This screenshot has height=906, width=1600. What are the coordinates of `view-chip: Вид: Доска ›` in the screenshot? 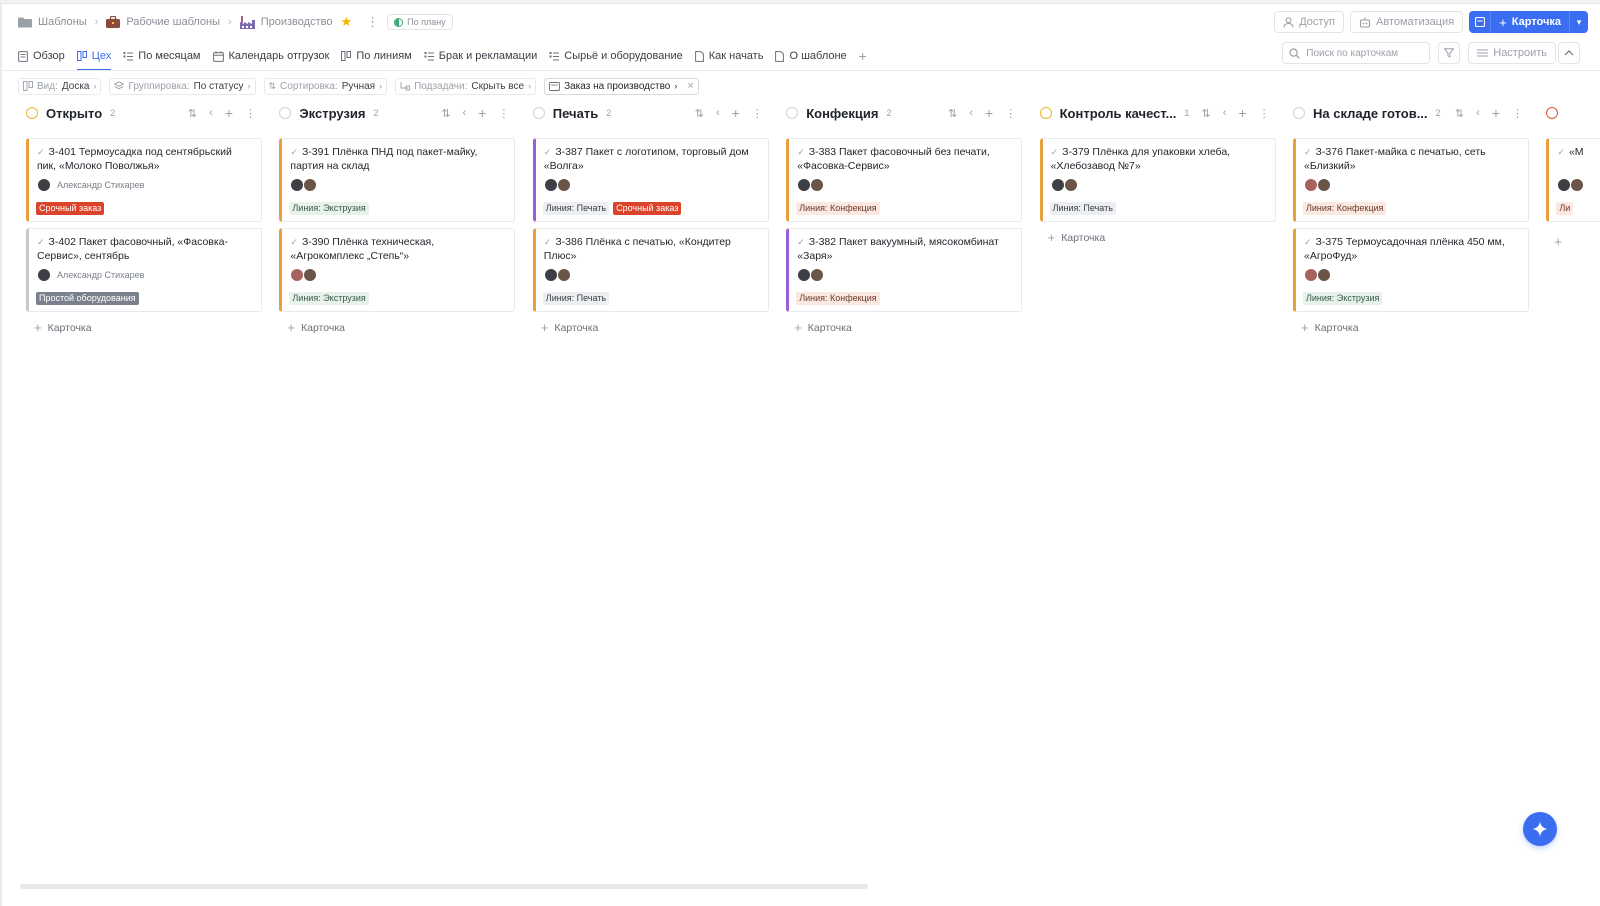 It's located at (60, 86).